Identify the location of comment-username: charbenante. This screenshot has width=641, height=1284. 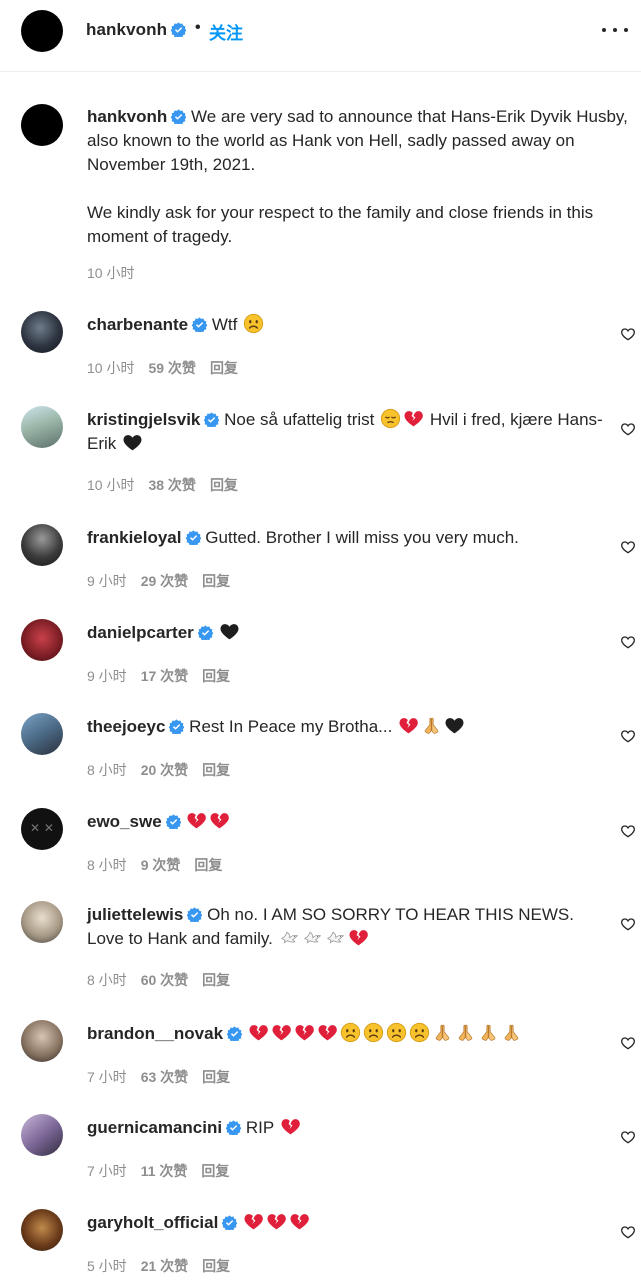
(137, 324).